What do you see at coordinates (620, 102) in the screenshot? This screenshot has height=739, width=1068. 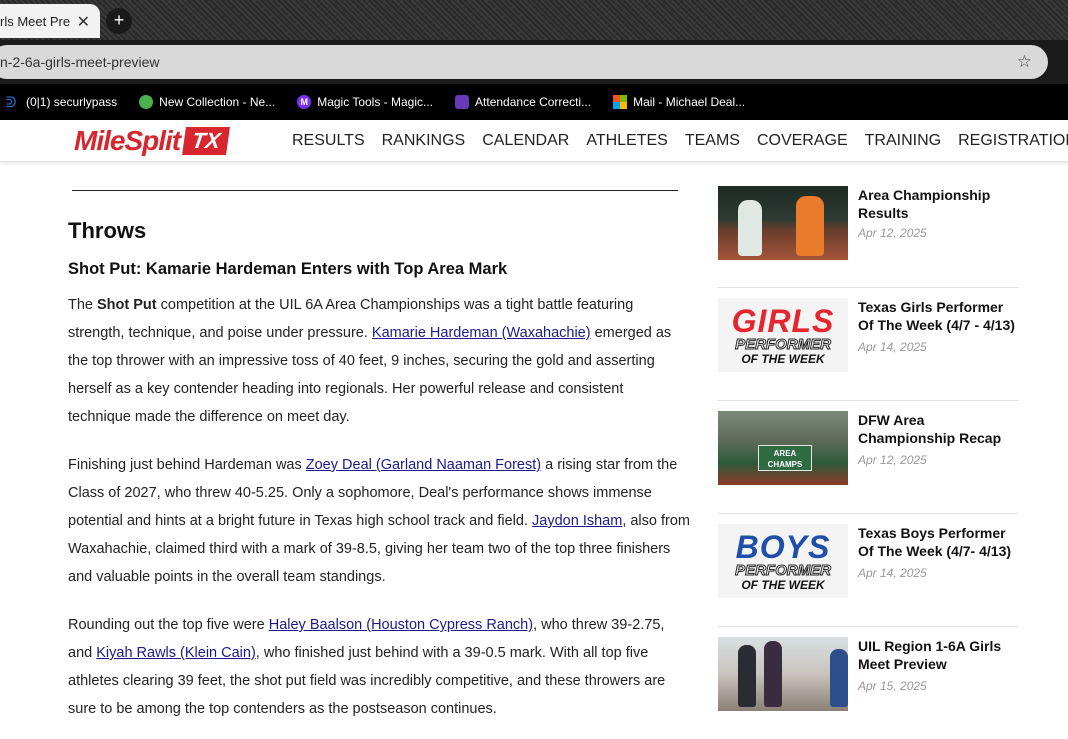 I see `microsoft-icon` at bounding box center [620, 102].